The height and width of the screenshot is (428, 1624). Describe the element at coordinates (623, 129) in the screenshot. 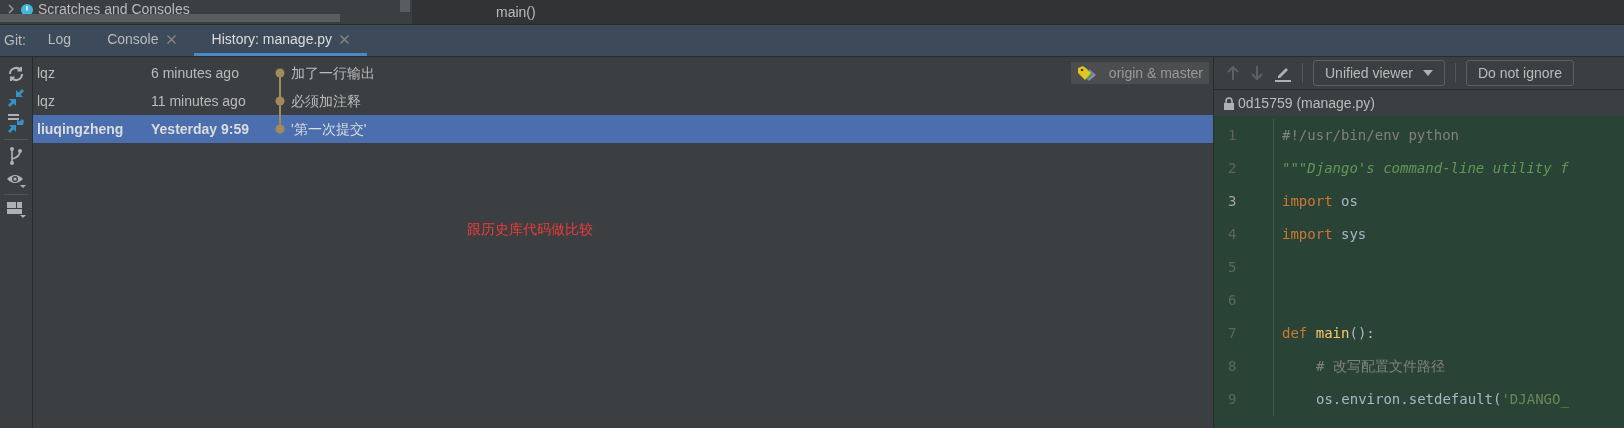

I see `commit-row: liuqingzheng Yesterday 9:59 '第一次提交'` at that location.